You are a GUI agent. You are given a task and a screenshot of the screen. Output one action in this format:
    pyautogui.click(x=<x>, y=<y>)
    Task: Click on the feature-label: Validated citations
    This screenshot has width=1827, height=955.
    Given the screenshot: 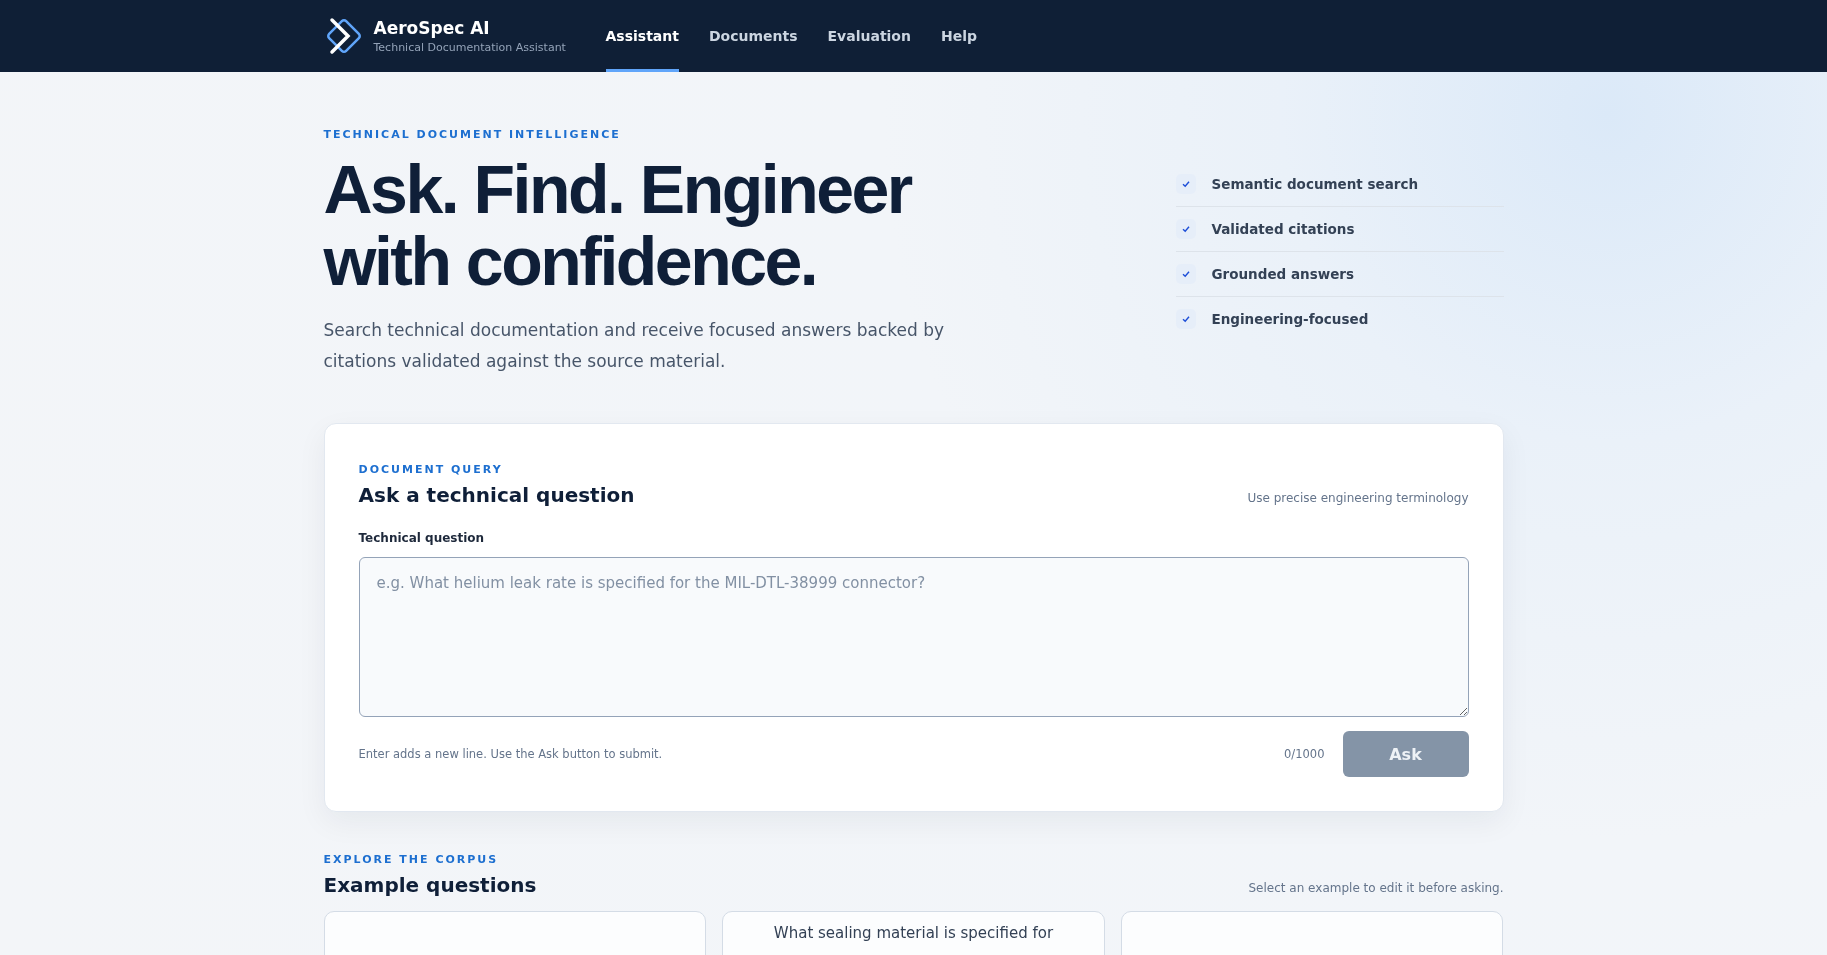 What is the action you would take?
    pyautogui.click(x=1283, y=229)
    